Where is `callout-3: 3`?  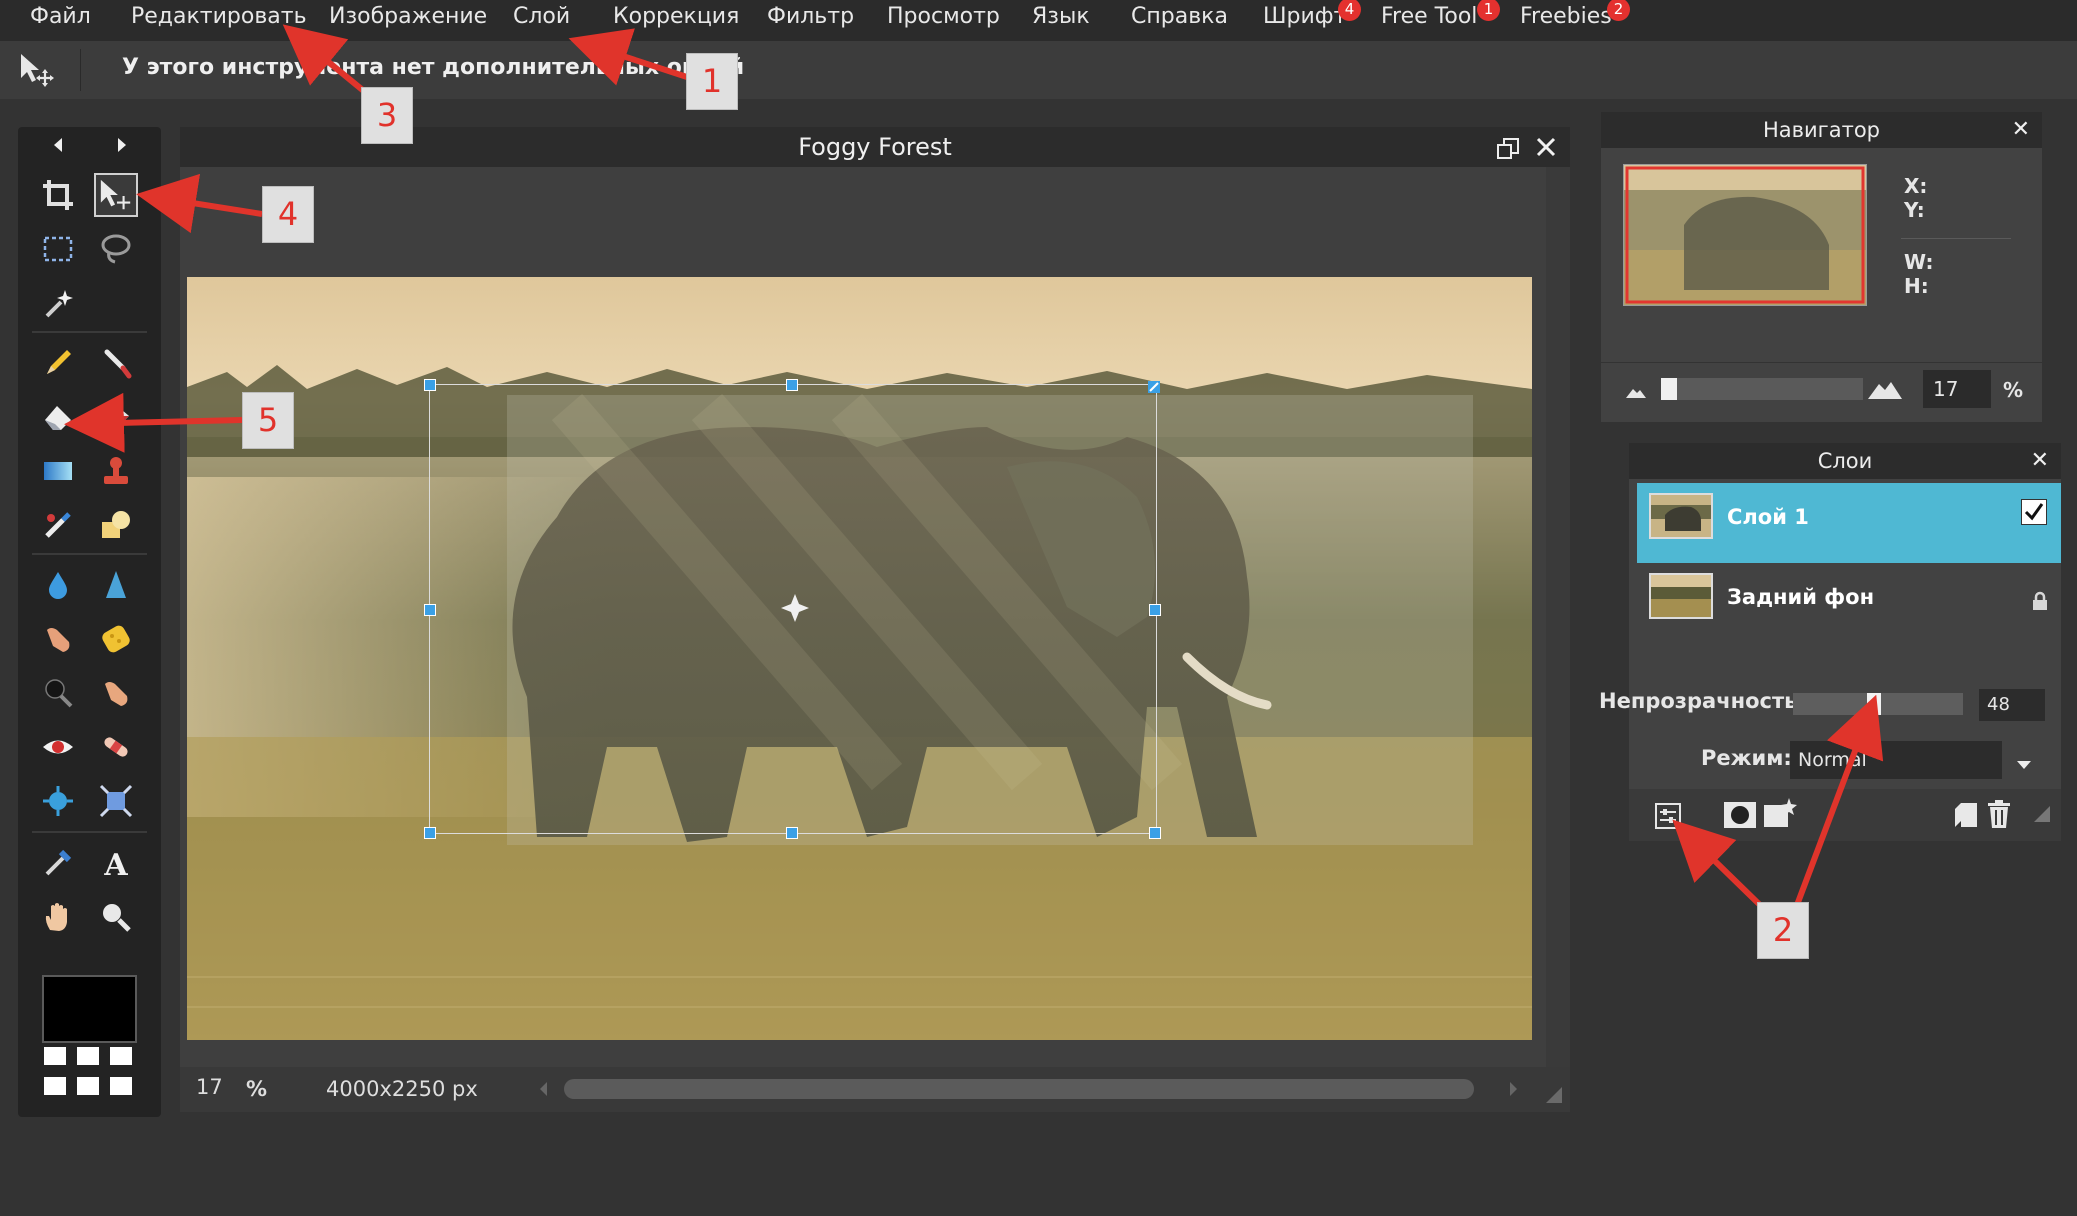
callout-3: 3 is located at coordinates (387, 115).